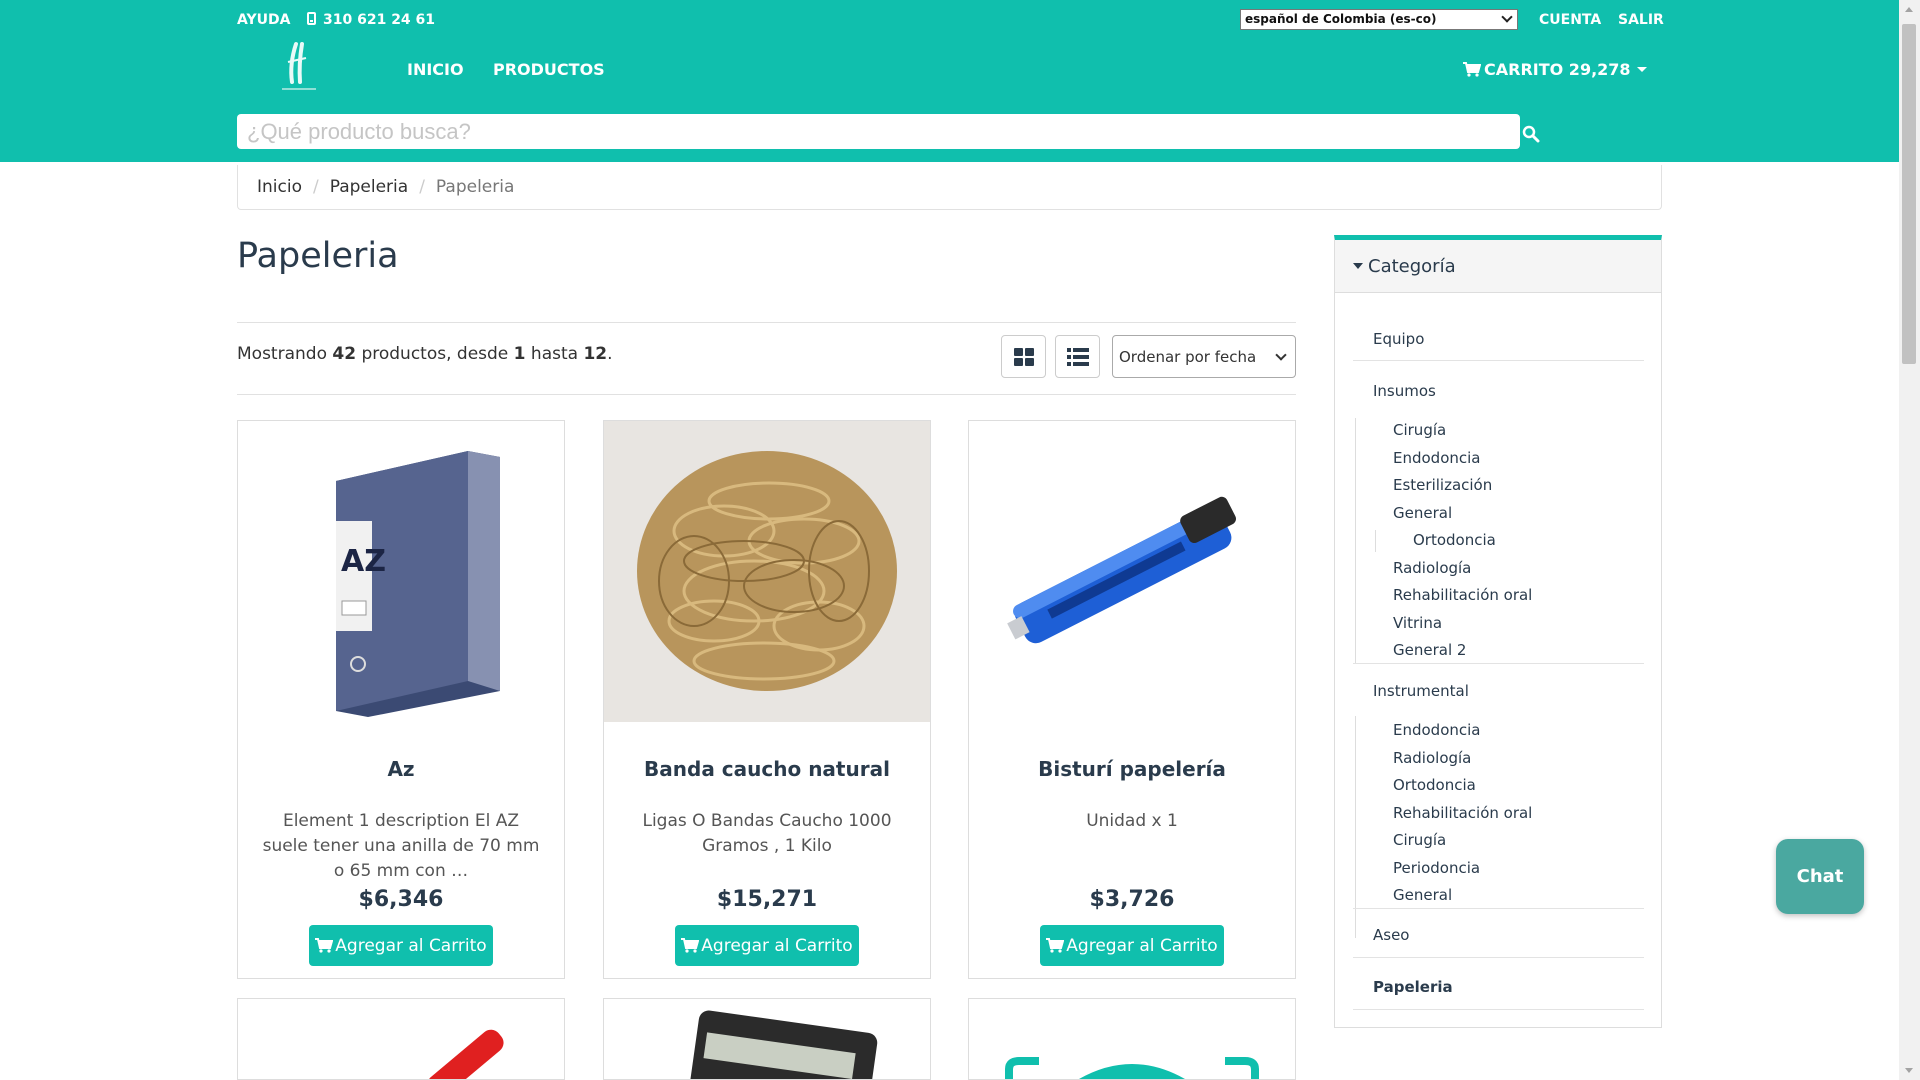 The image size is (1920, 1080). What do you see at coordinates (318, 256) in the screenshot?
I see `page-title: Papeleria` at bounding box center [318, 256].